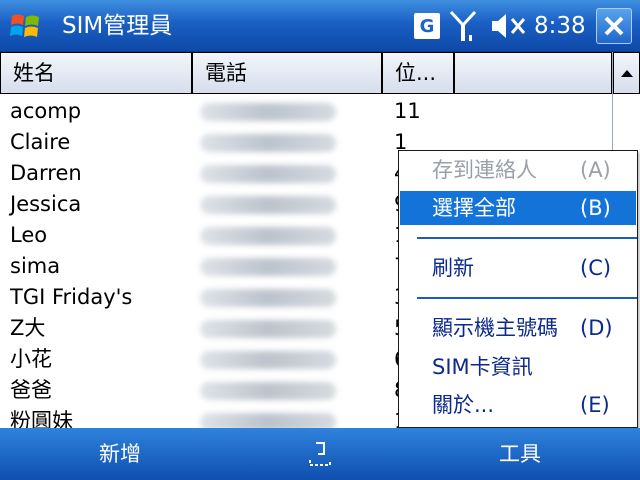 The height and width of the screenshot is (480, 640). Describe the element at coordinates (427, 26) in the screenshot. I see `g-network-icon: G` at that location.